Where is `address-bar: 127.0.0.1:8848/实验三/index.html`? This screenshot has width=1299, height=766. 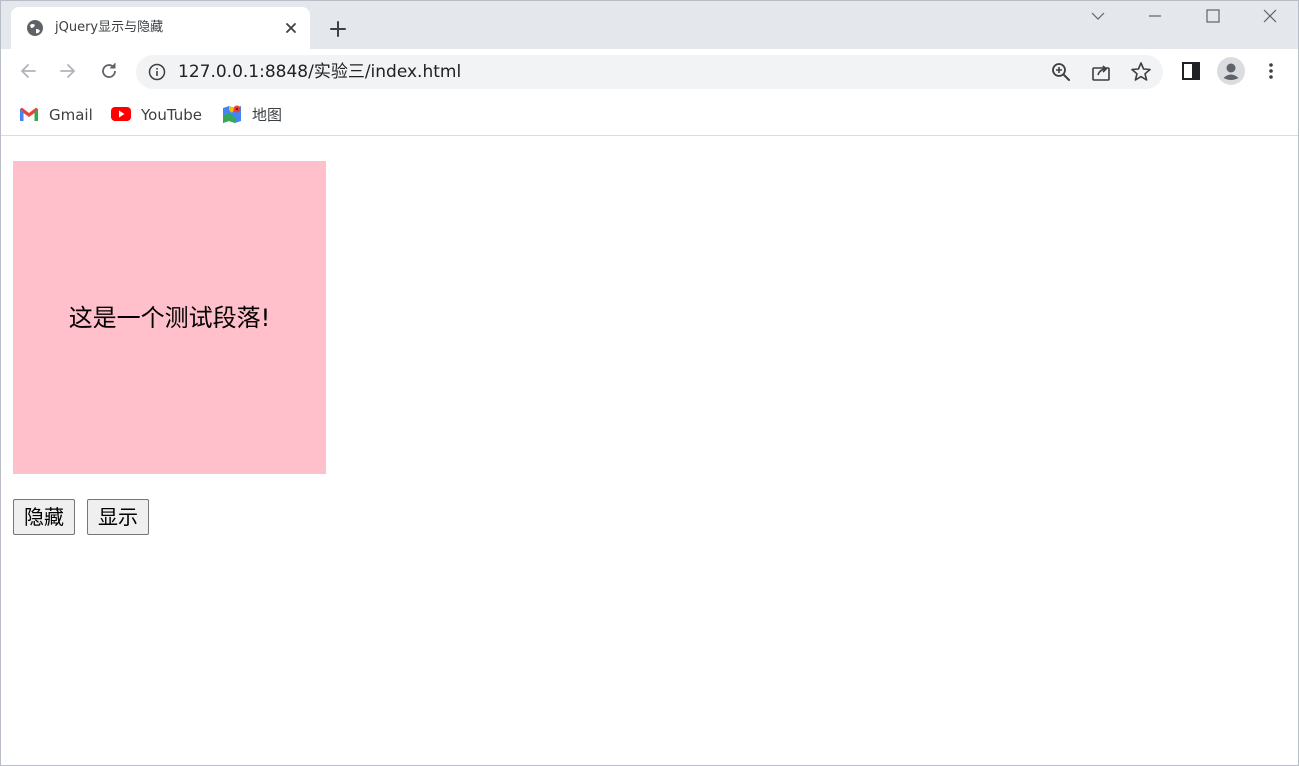
address-bar: 127.0.0.1:8848/实验三/index.html is located at coordinates (649, 72).